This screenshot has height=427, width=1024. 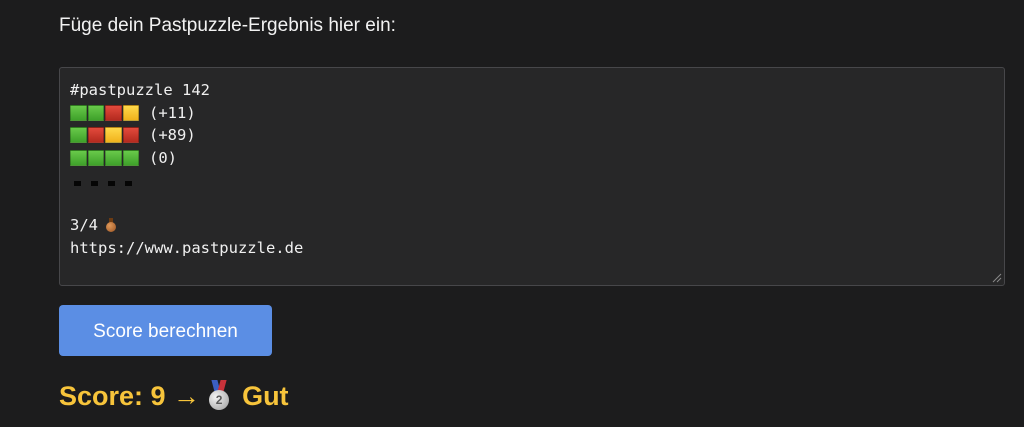 What do you see at coordinates (172, 112) in the screenshot?
I see `row-offset-text: (+11)` at bounding box center [172, 112].